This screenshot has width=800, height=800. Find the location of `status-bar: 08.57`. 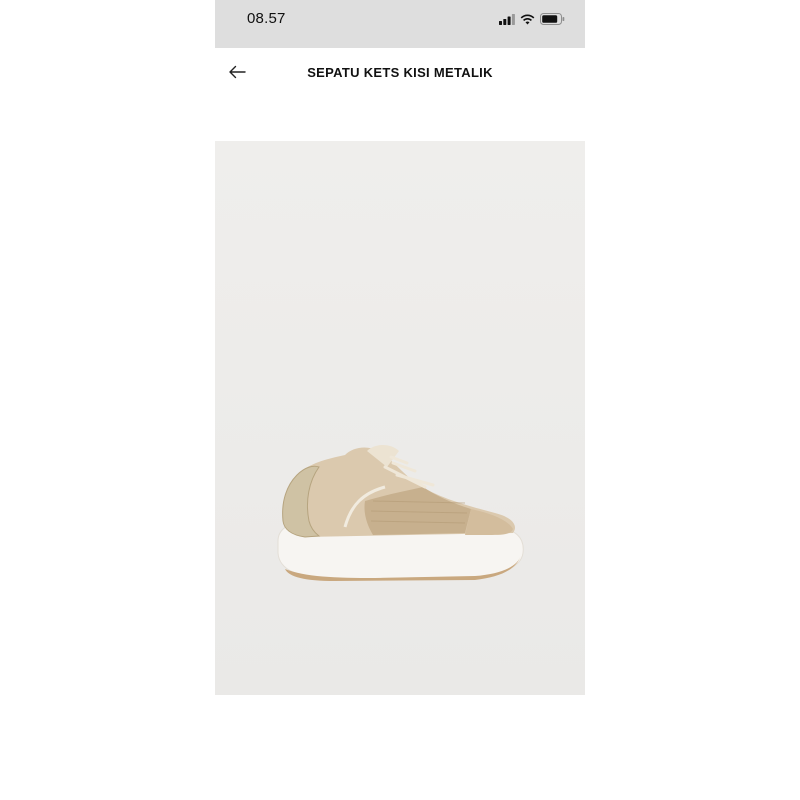

status-bar: 08.57 is located at coordinates (400, 24).